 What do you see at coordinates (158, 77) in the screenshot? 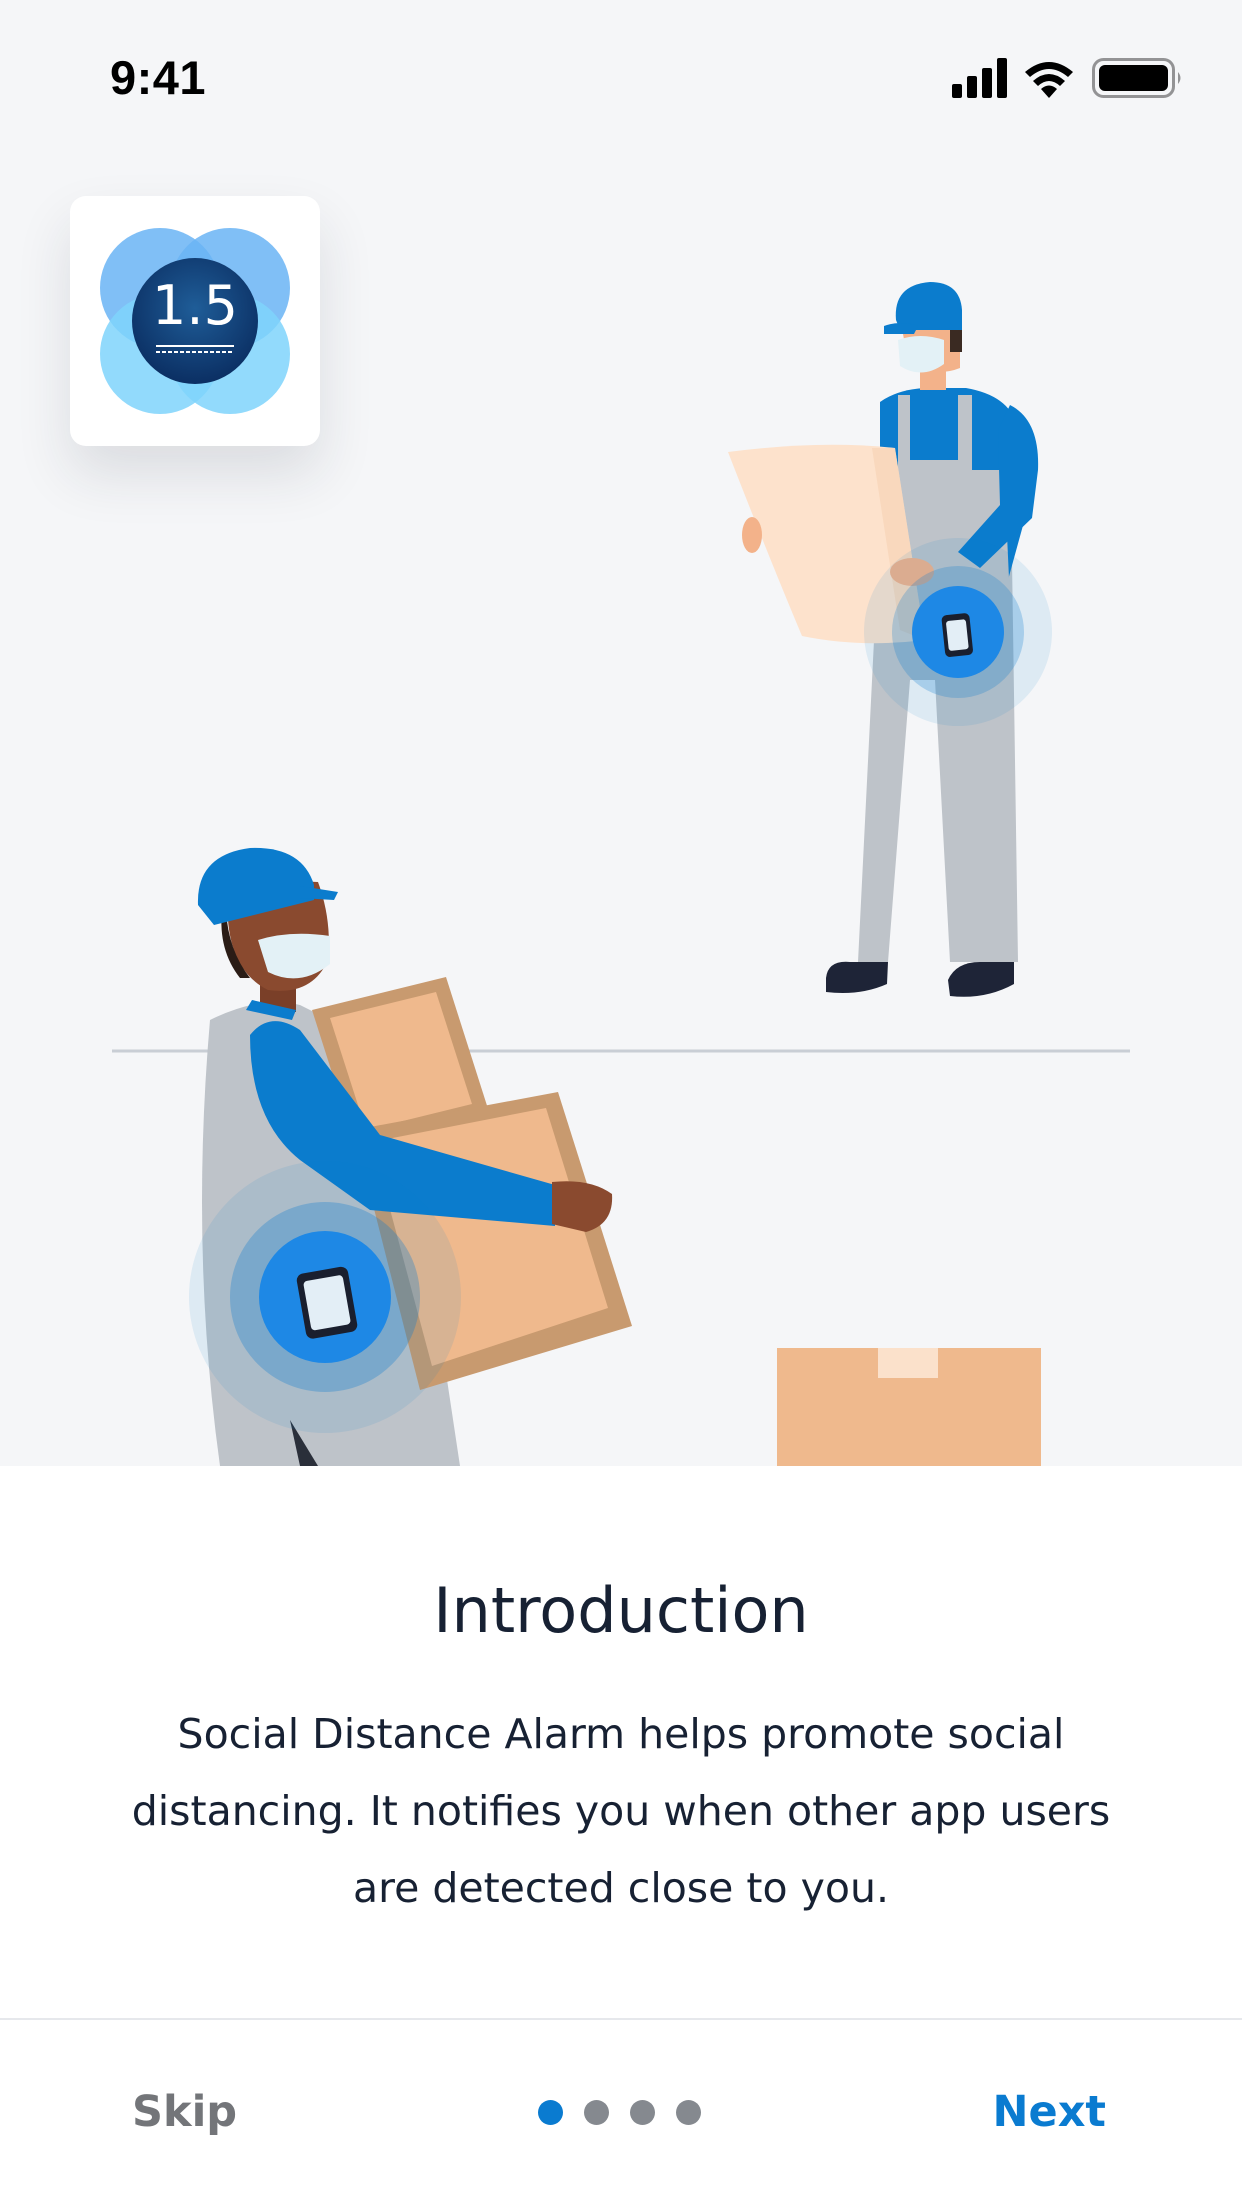
I see `status-time: 9:41` at bounding box center [158, 77].